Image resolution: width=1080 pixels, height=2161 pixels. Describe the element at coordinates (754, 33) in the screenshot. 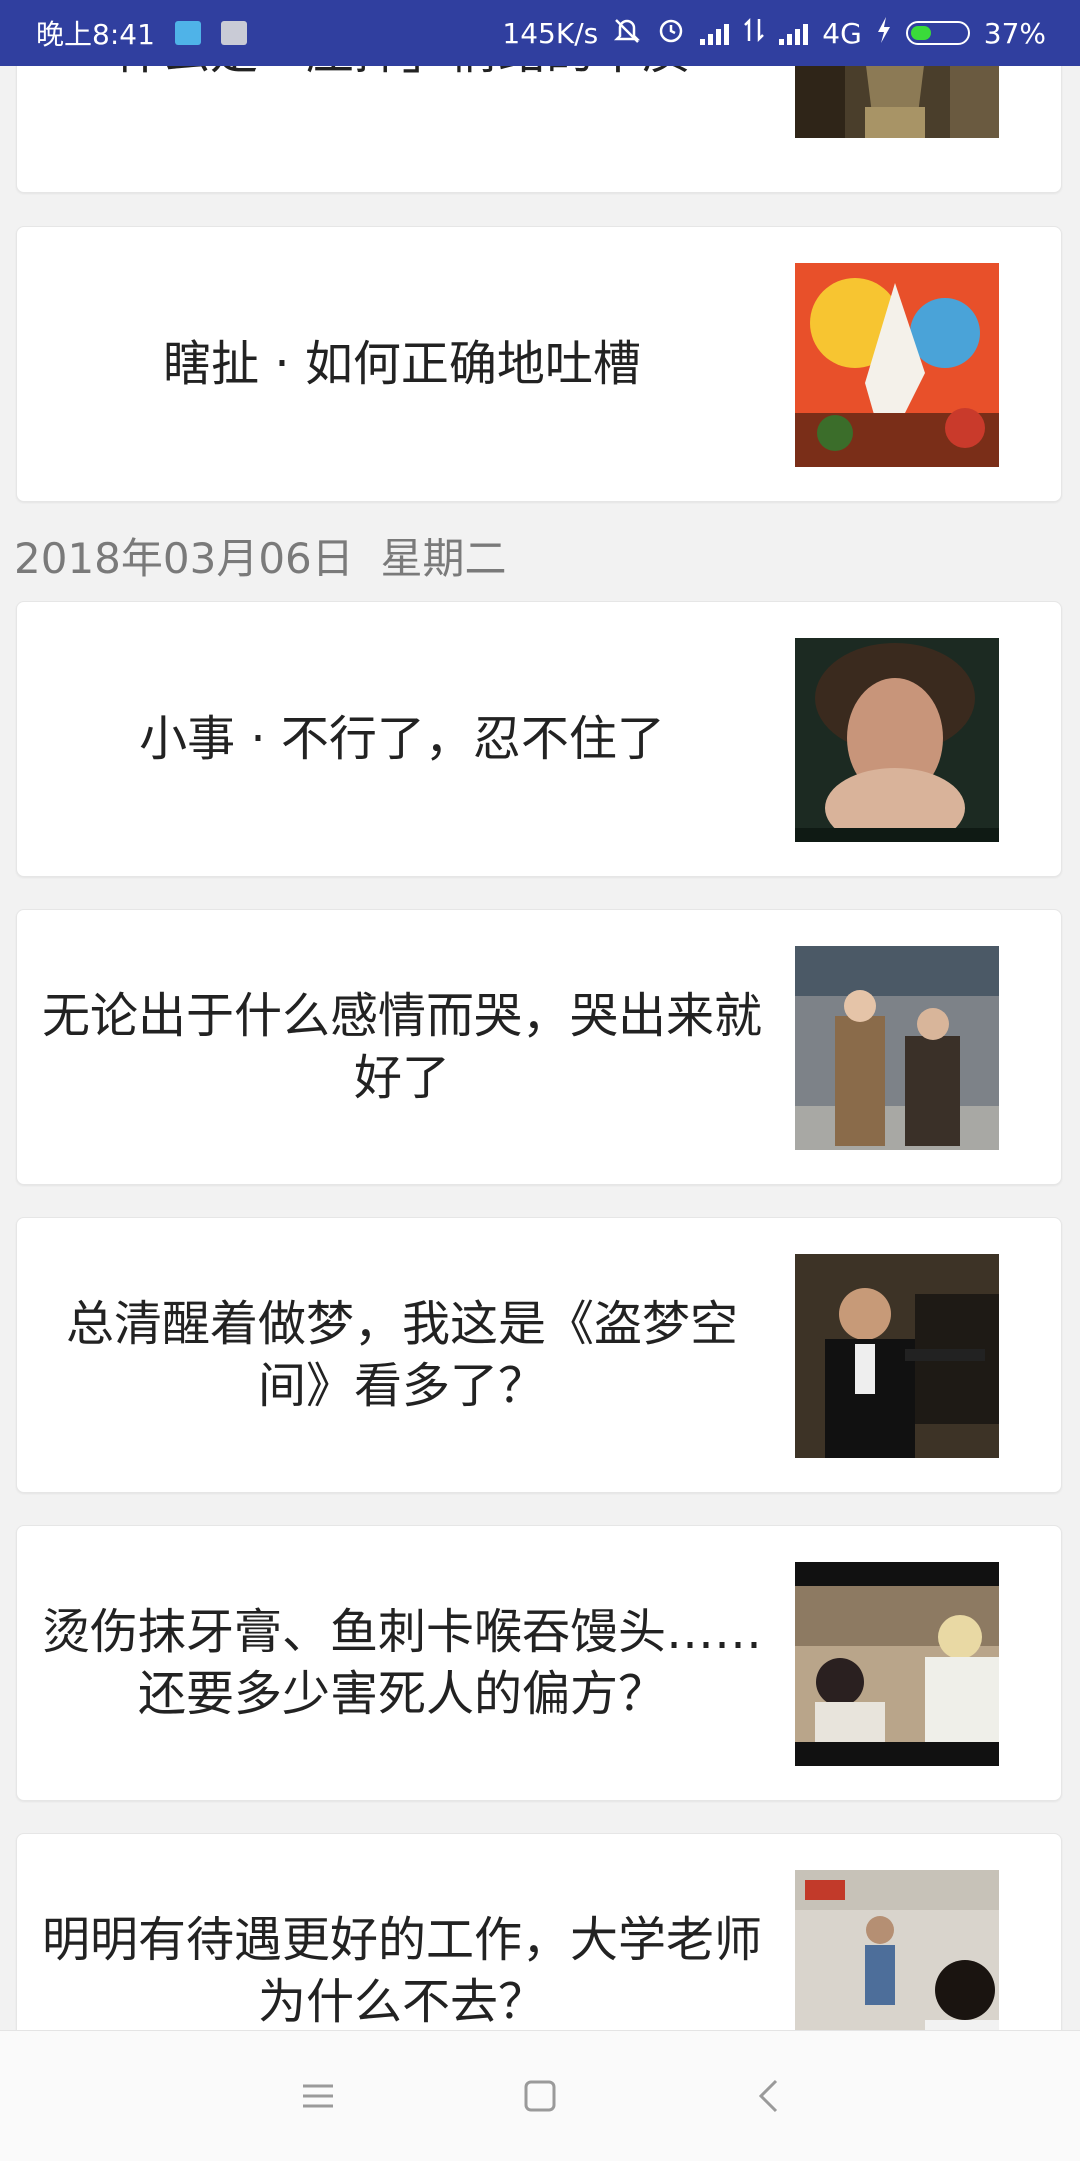

I see `data-transfer-icon` at that location.